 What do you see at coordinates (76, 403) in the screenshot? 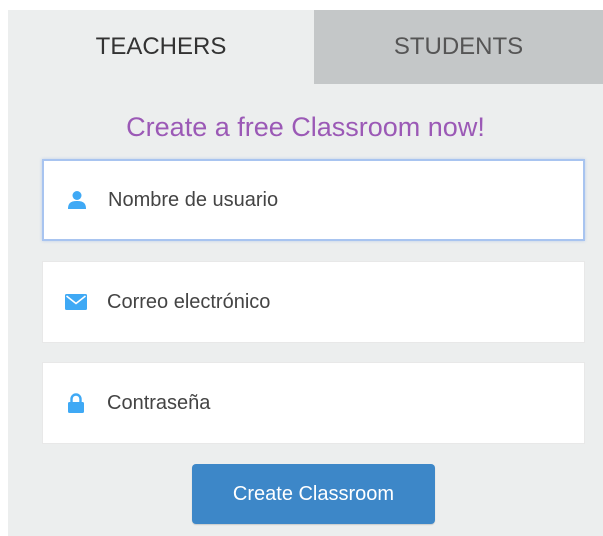
I see `lock-icon` at bounding box center [76, 403].